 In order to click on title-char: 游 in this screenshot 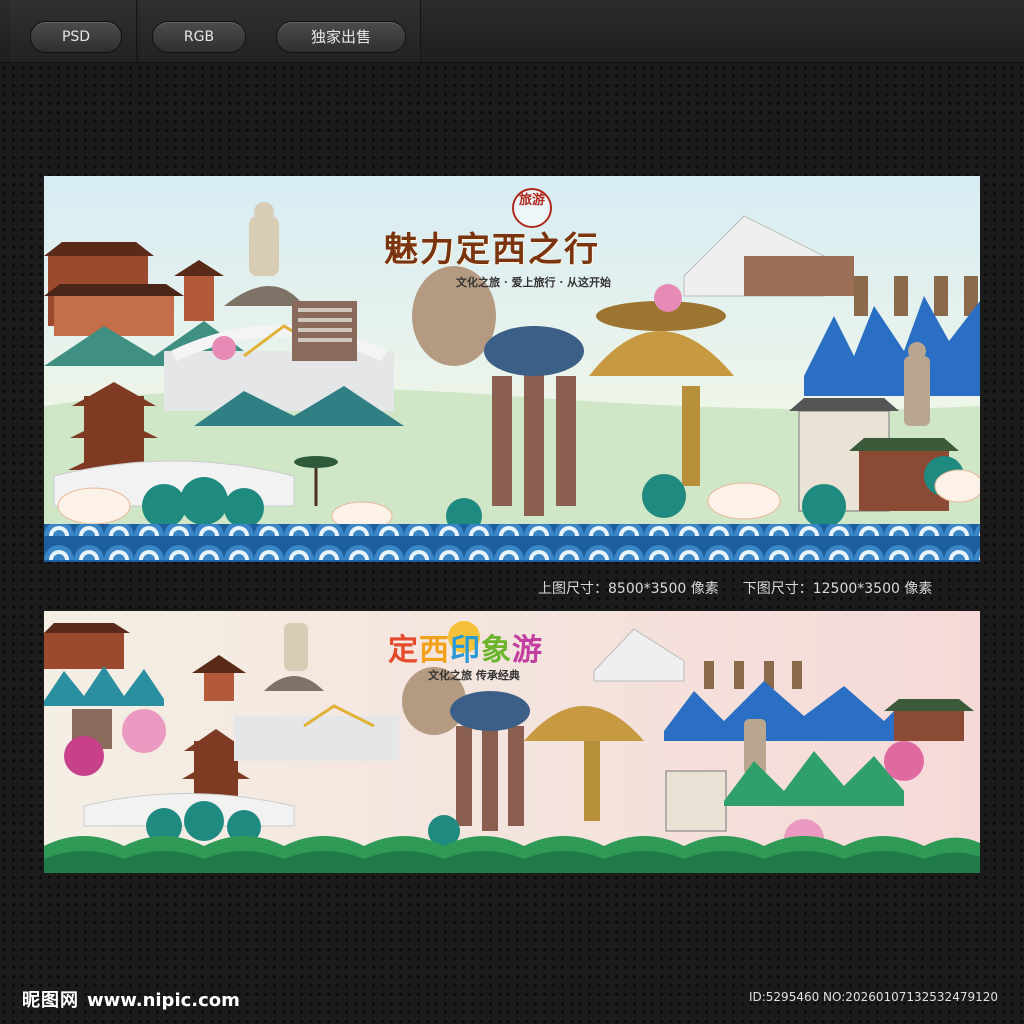, I will do `click(527, 650)`.